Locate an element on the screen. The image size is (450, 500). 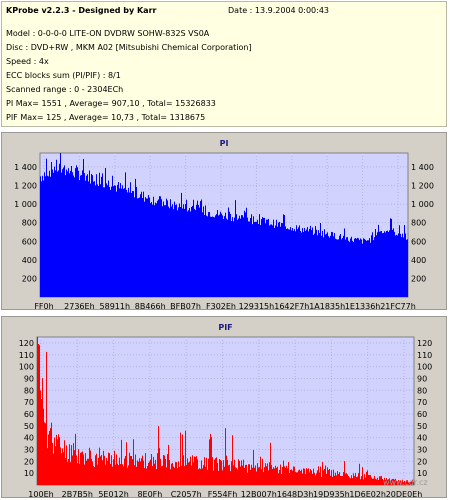
pi-xtick: 2736Eh is located at coordinates (79, 305).